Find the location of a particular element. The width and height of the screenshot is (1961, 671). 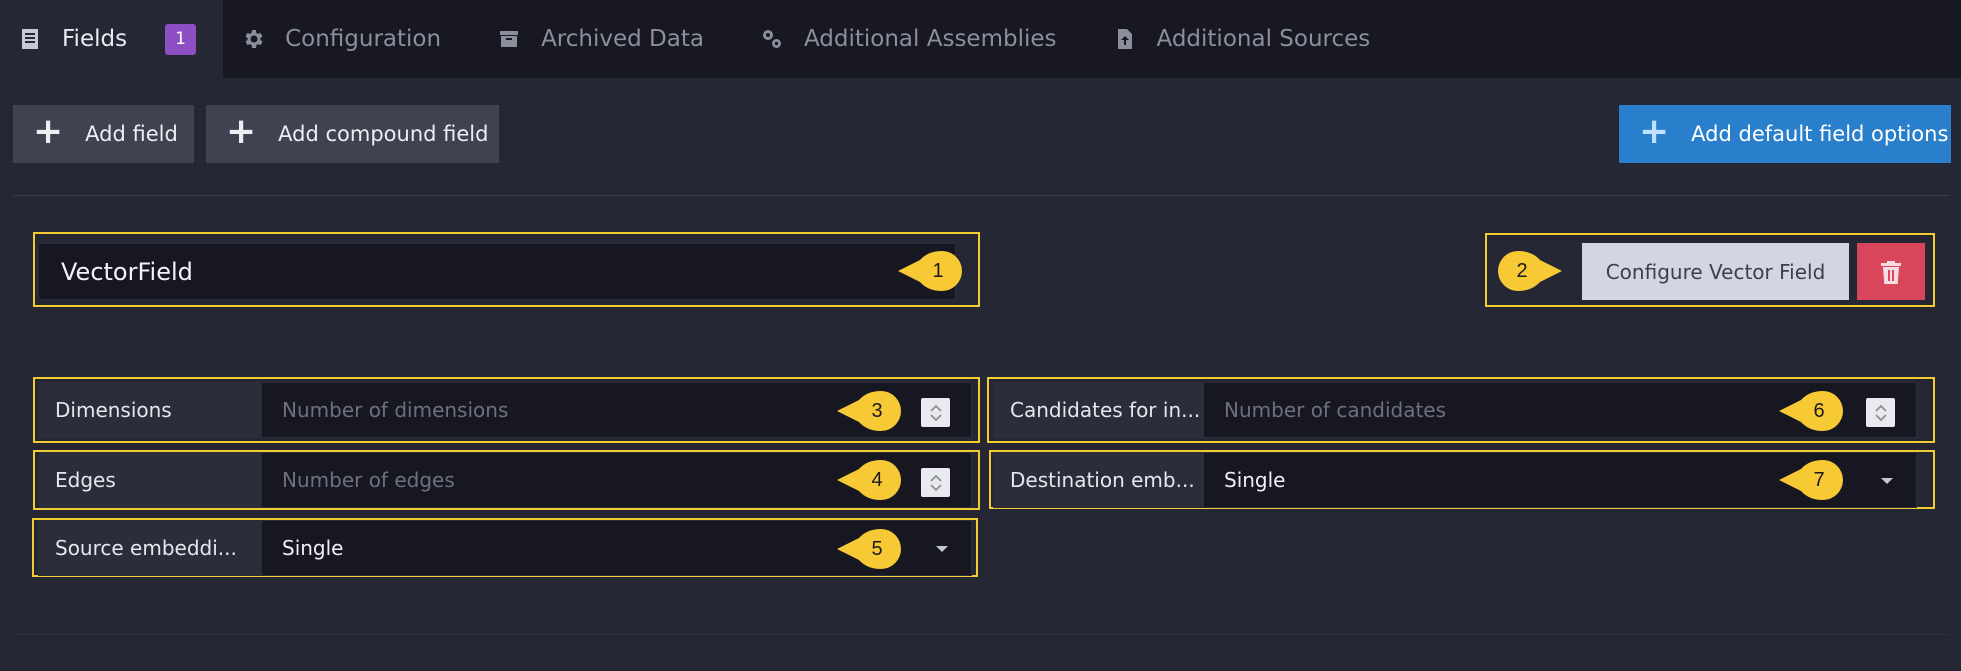

tab-label: Fields is located at coordinates (95, 39).